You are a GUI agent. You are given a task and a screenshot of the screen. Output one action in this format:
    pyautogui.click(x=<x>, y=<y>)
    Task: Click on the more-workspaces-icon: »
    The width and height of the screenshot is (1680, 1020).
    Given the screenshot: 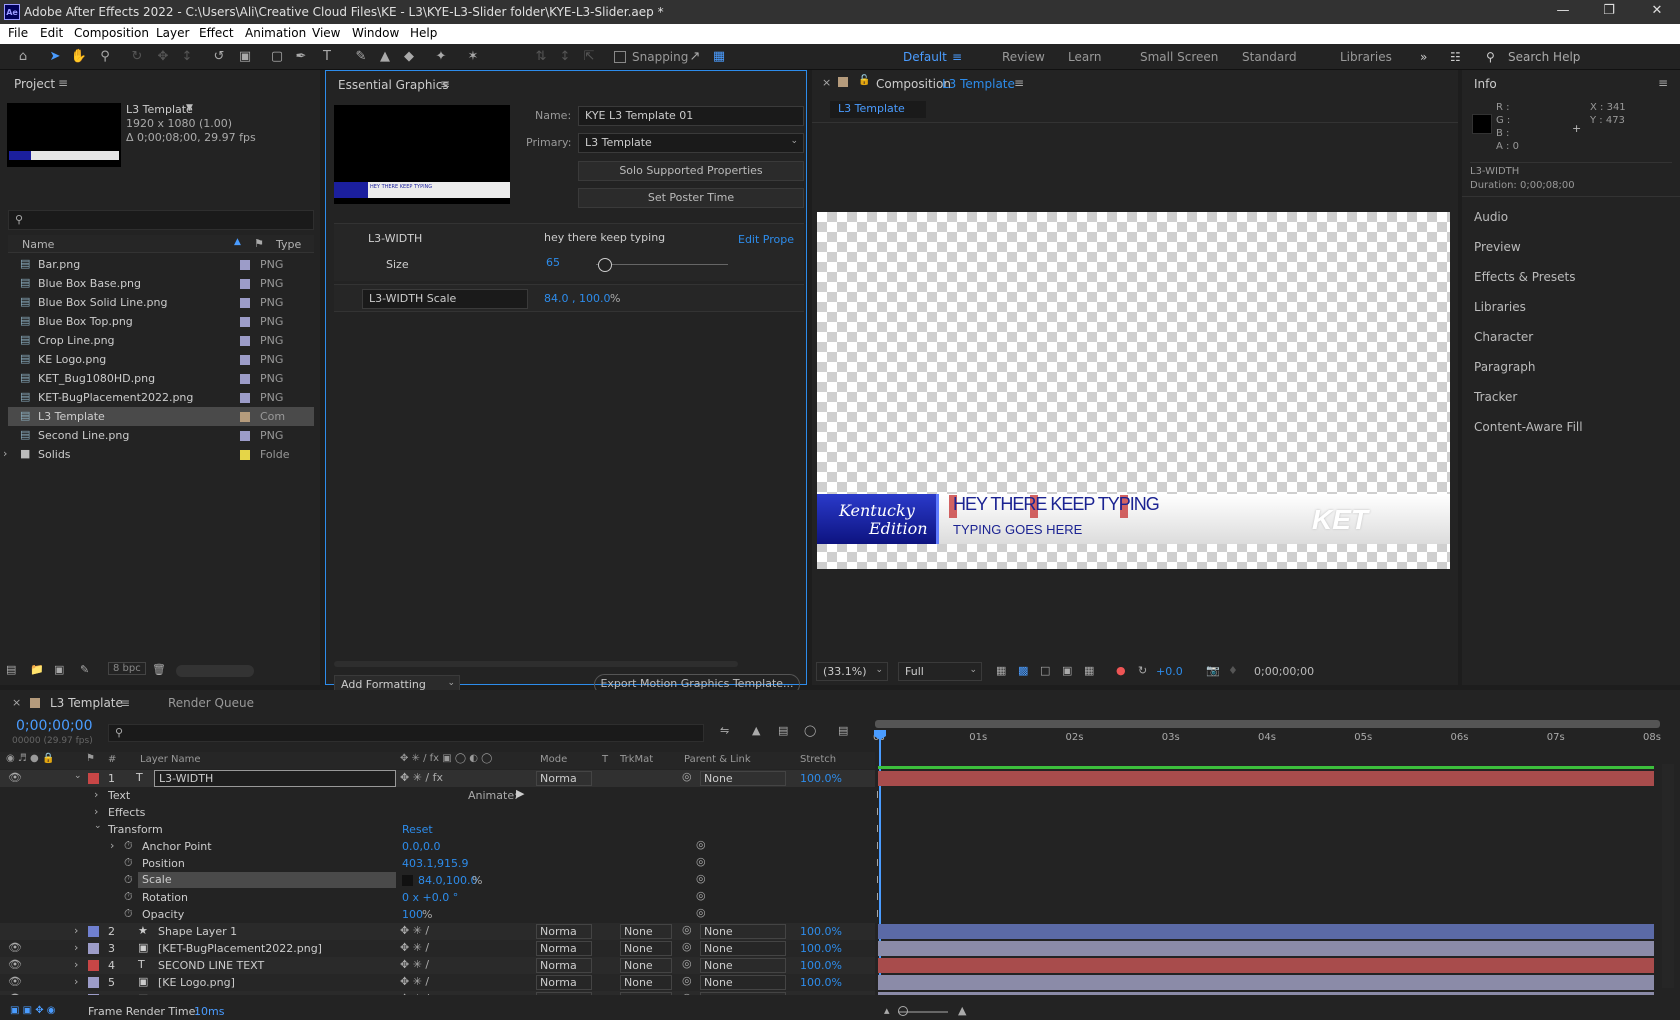 What is the action you would take?
    pyautogui.click(x=1423, y=57)
    